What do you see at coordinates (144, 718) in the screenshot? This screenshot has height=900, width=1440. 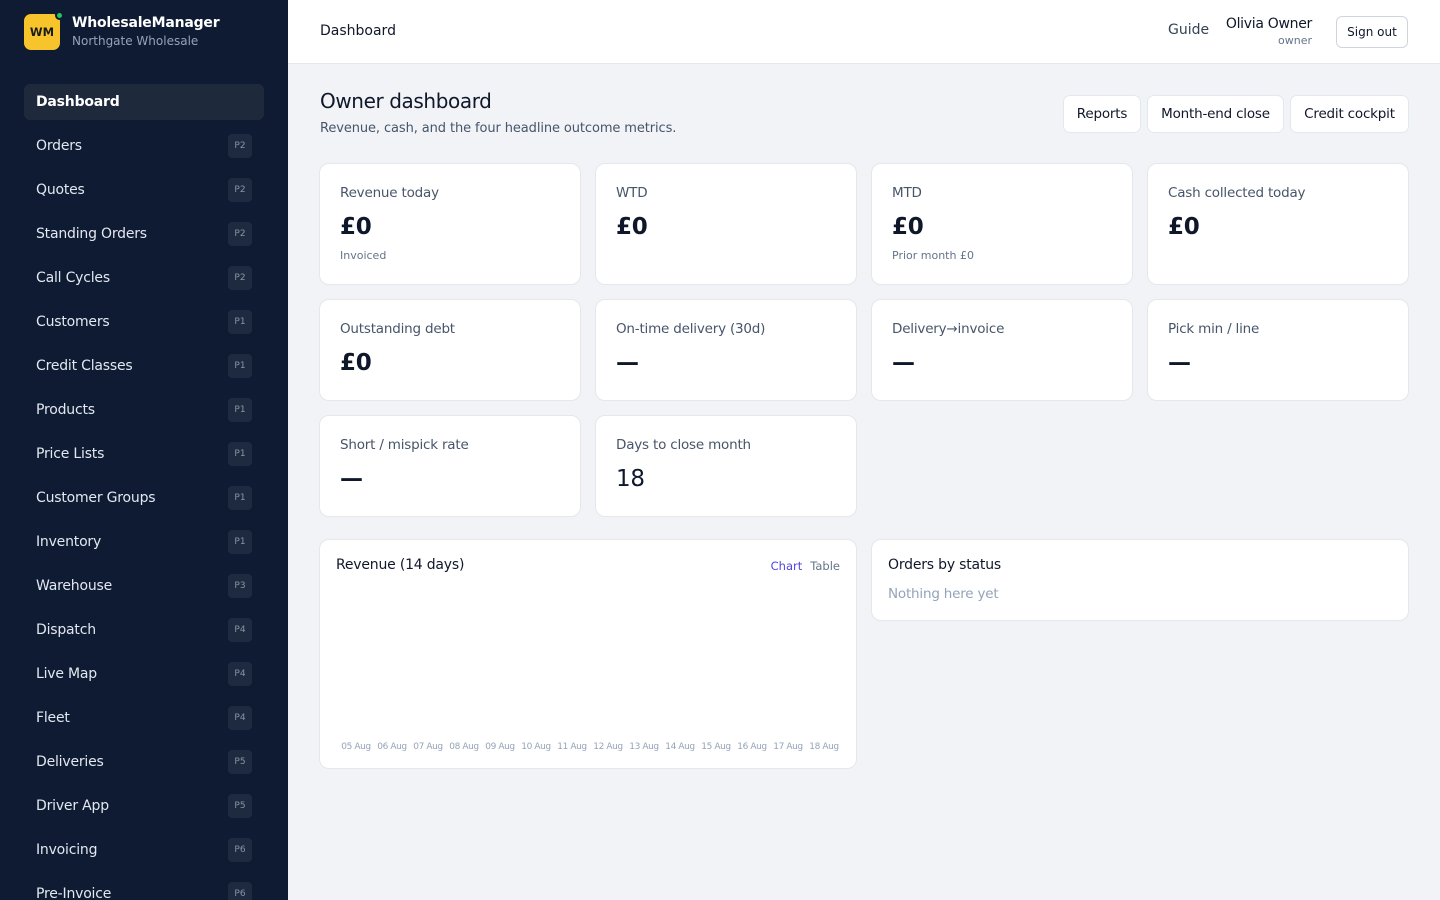 I see `sidebar-item-fleet: Fleet P4` at bounding box center [144, 718].